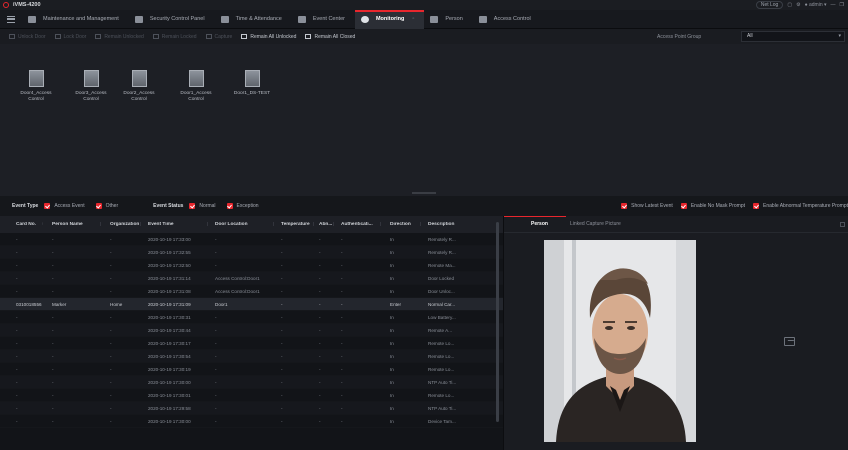  What do you see at coordinates (218, 37) in the screenshot?
I see `capture-button: Capture` at bounding box center [218, 37].